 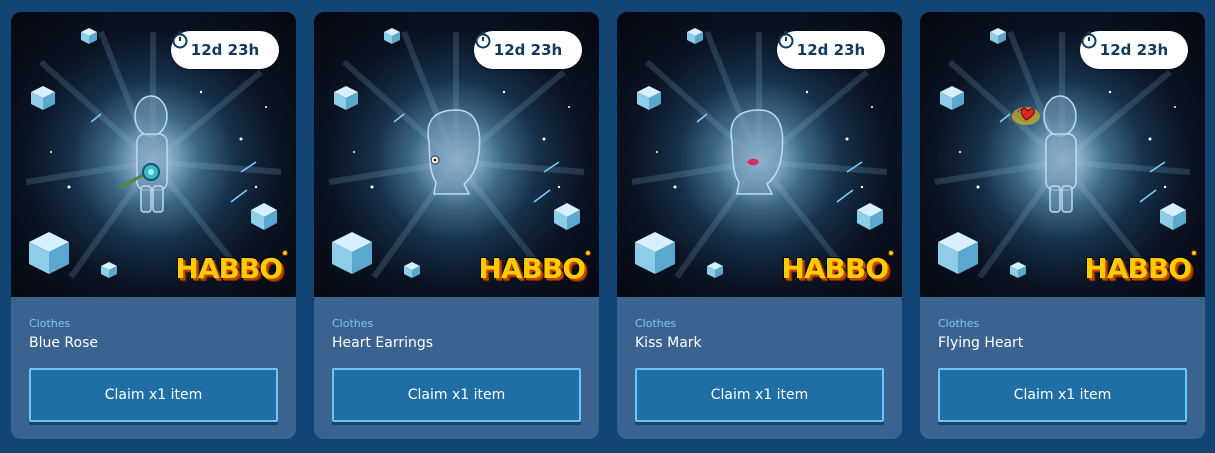 What do you see at coordinates (668, 343) in the screenshot?
I see `item-name: Kiss Mark` at bounding box center [668, 343].